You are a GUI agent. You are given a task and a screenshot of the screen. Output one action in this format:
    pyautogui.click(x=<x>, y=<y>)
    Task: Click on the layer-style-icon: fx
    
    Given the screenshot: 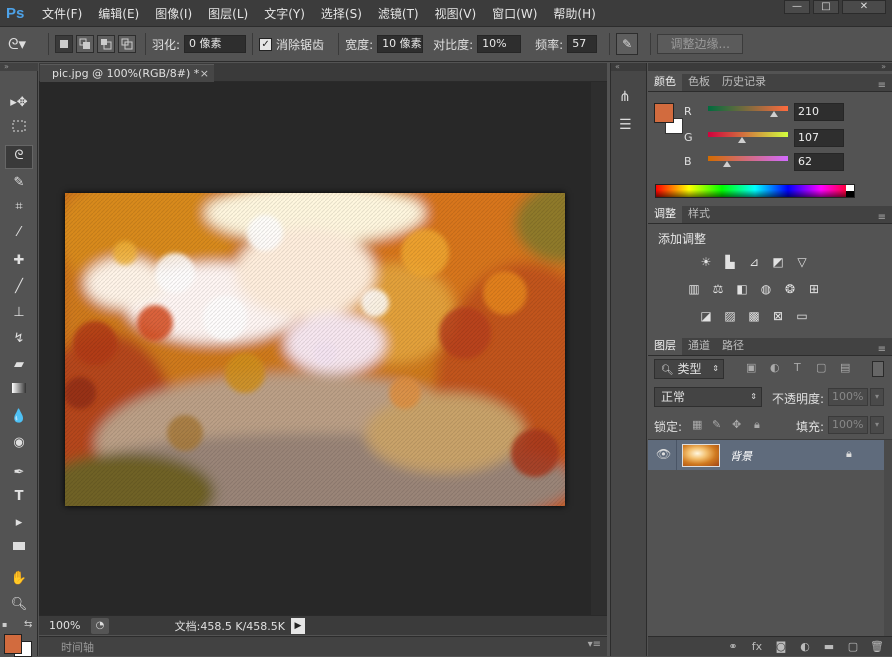 What is the action you would take?
    pyautogui.click(x=757, y=646)
    